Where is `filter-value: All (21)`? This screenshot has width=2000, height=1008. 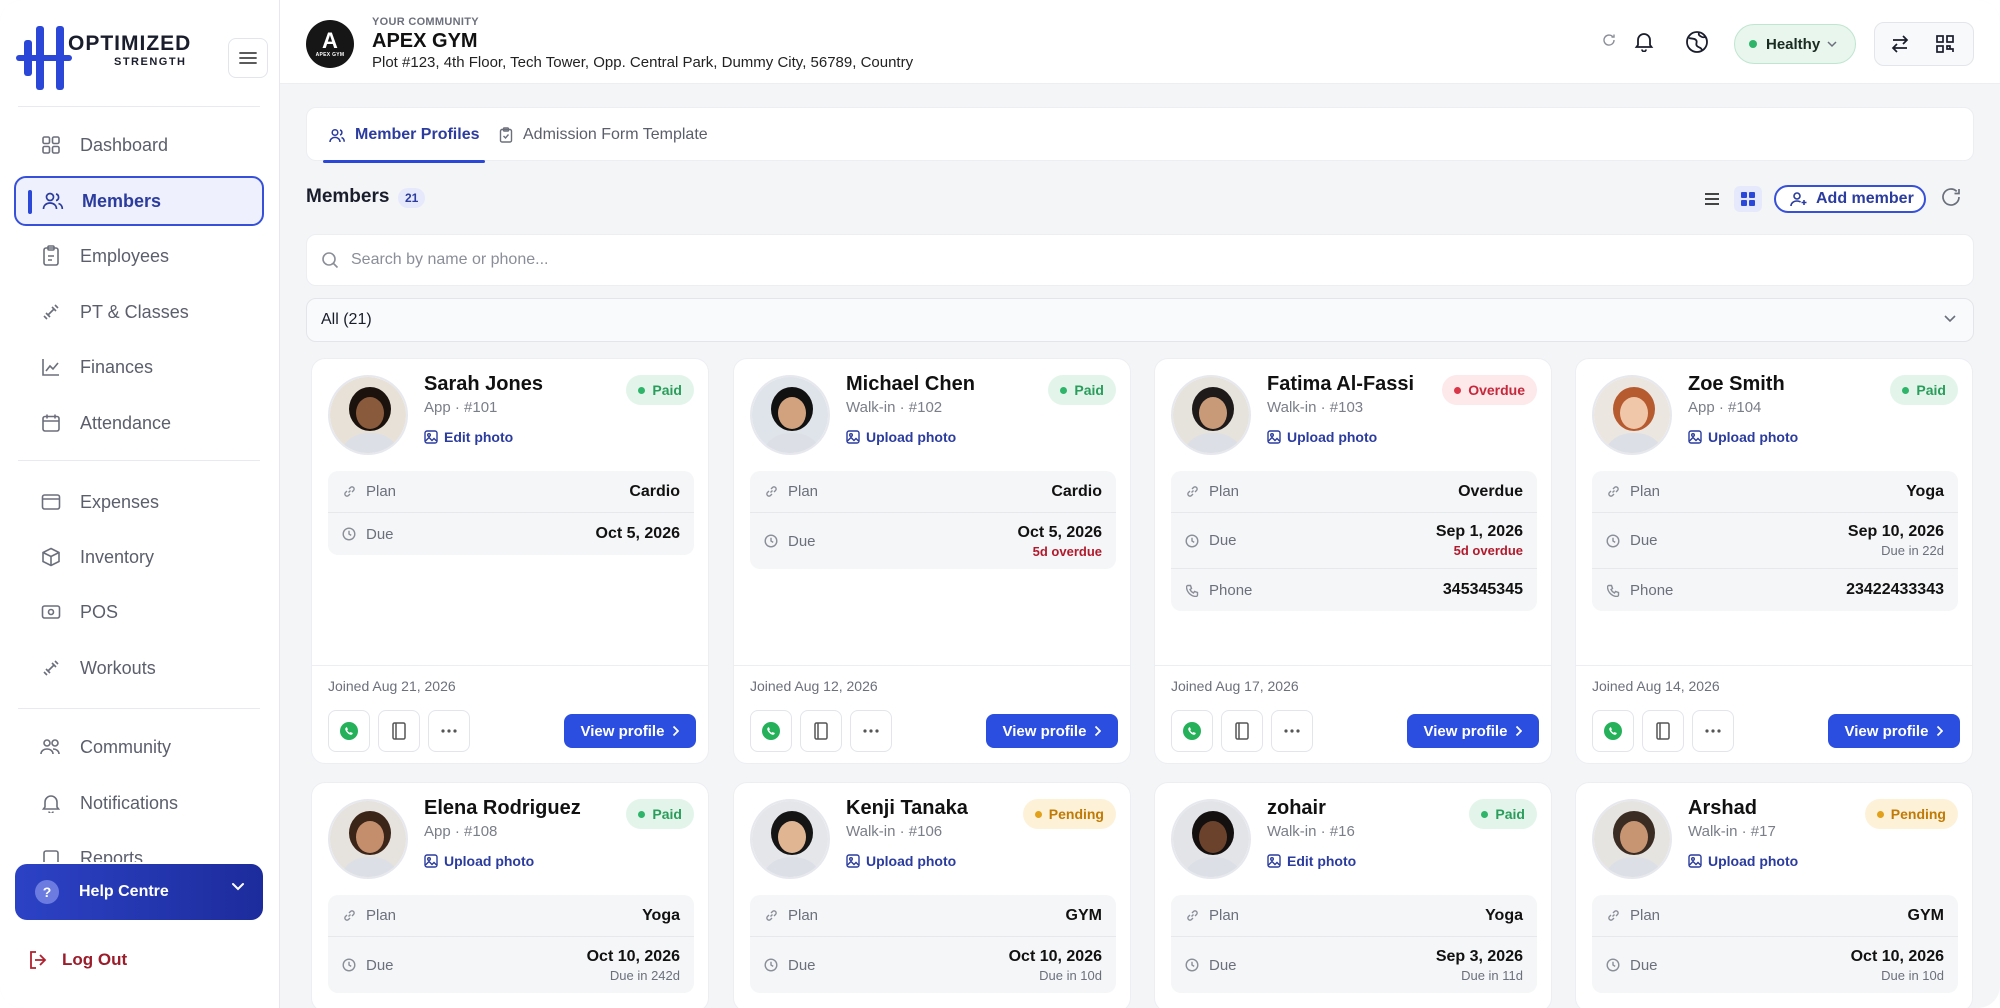 filter-value: All (21) is located at coordinates (346, 319).